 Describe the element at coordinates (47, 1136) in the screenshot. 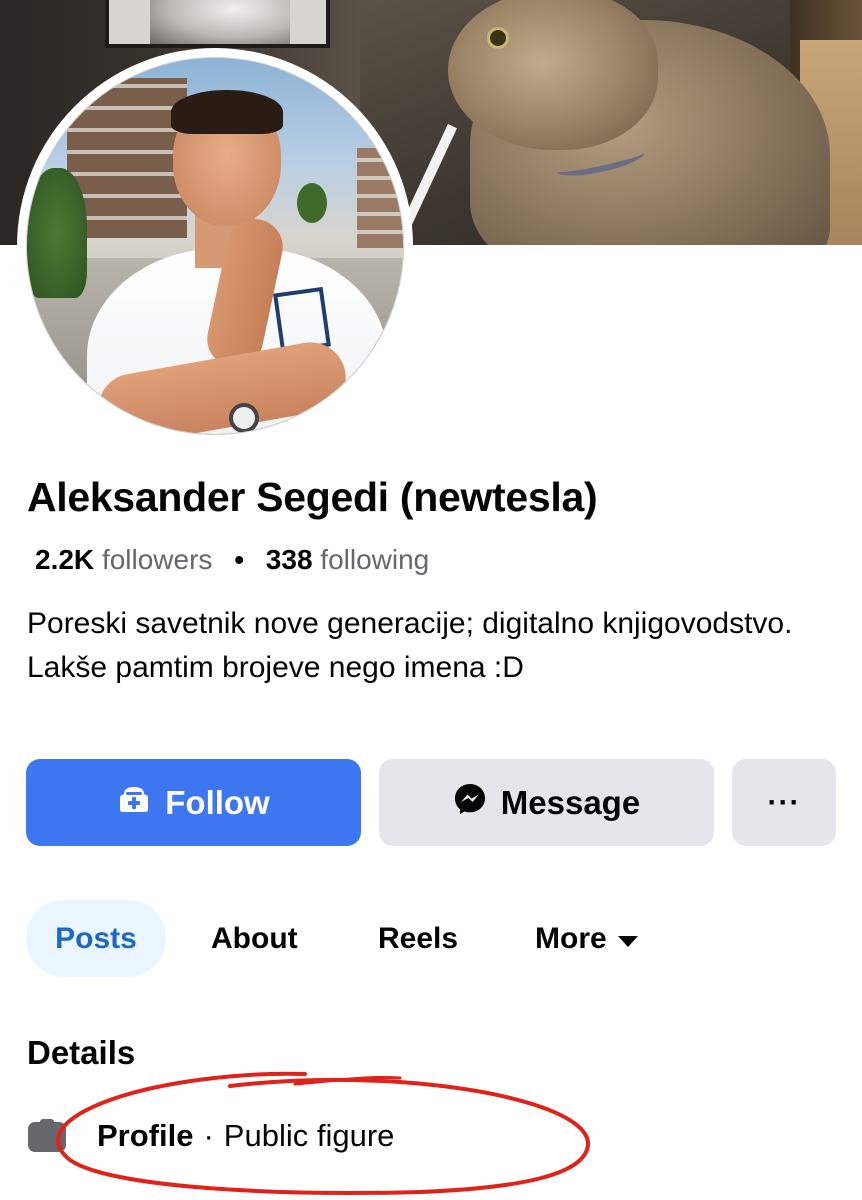

I see `profile-badge-icon` at that location.